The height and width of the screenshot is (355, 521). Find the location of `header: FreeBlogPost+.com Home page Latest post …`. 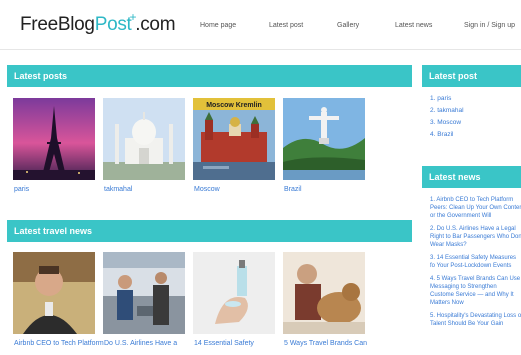

header: FreeBlogPost+.com Home page Latest post … is located at coordinates (260, 25).